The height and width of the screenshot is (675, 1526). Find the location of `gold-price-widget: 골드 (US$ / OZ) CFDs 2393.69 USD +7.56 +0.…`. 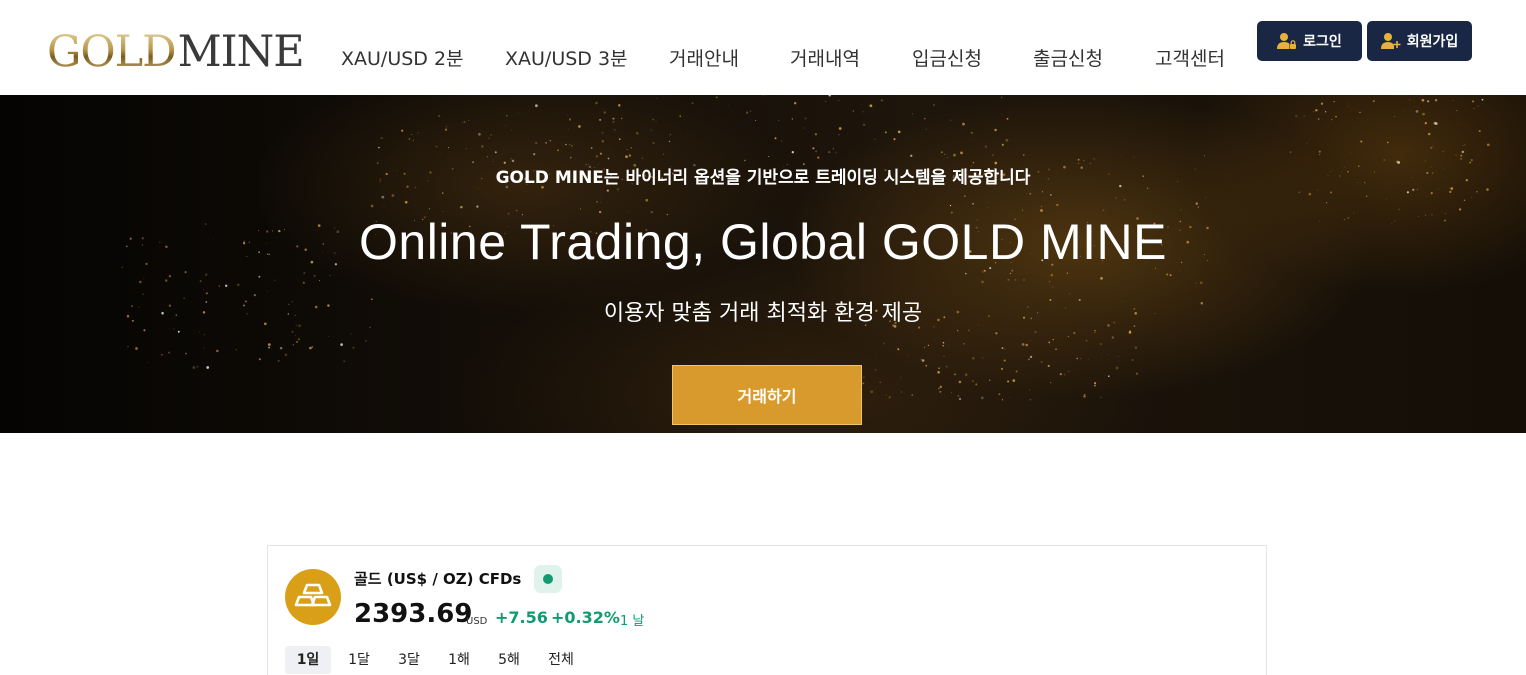

gold-price-widget: 골드 (US$ / OZ) CFDs 2393.69 USD +7.56 +0.… is located at coordinates (767, 610).